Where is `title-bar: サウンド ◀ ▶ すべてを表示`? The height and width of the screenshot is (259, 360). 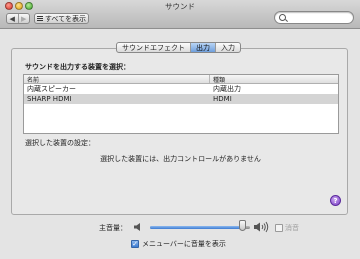 title-bar: サウンド ◀ ▶ すべてを表示 is located at coordinates (180, 14).